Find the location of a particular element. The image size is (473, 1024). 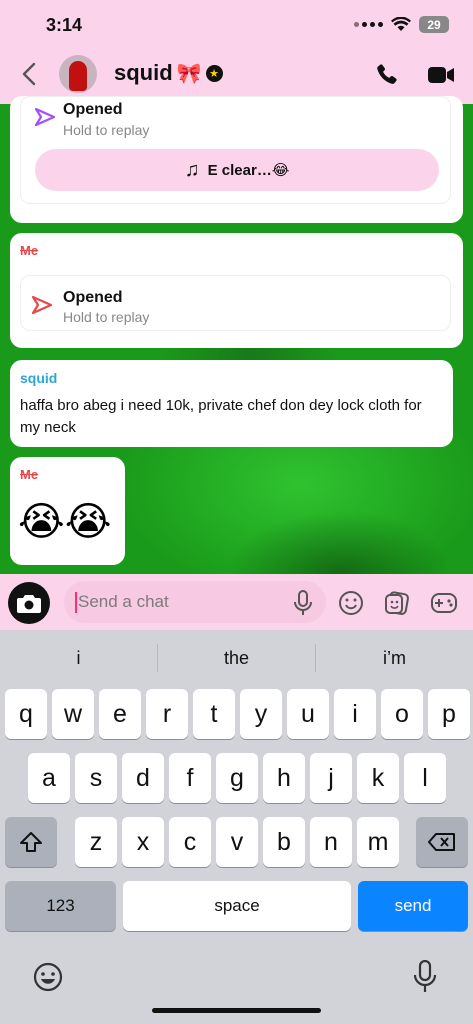

status-time: 3:14 is located at coordinates (64, 25).